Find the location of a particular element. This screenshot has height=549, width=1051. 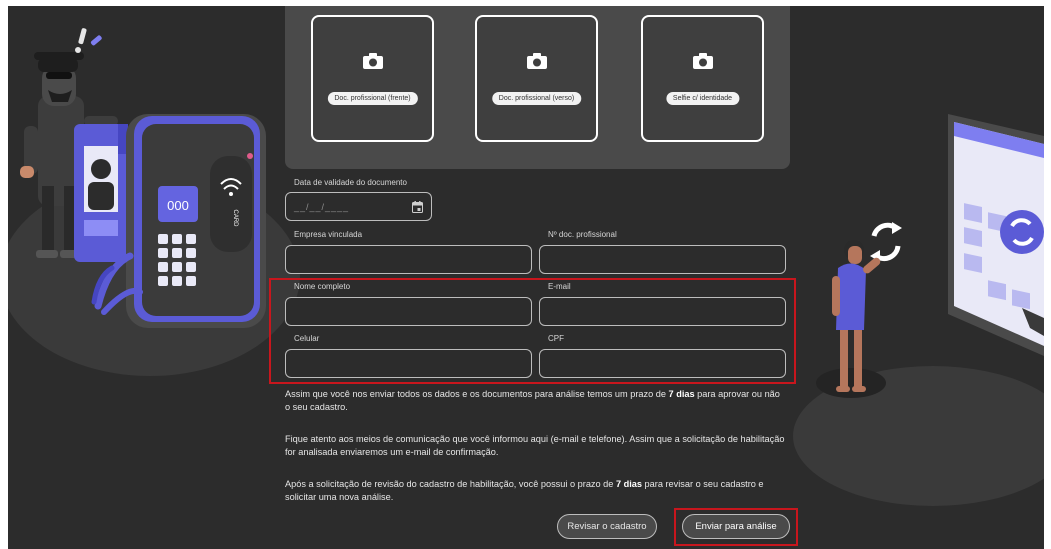

woman-monitor-illustration is located at coordinates (938, 253).